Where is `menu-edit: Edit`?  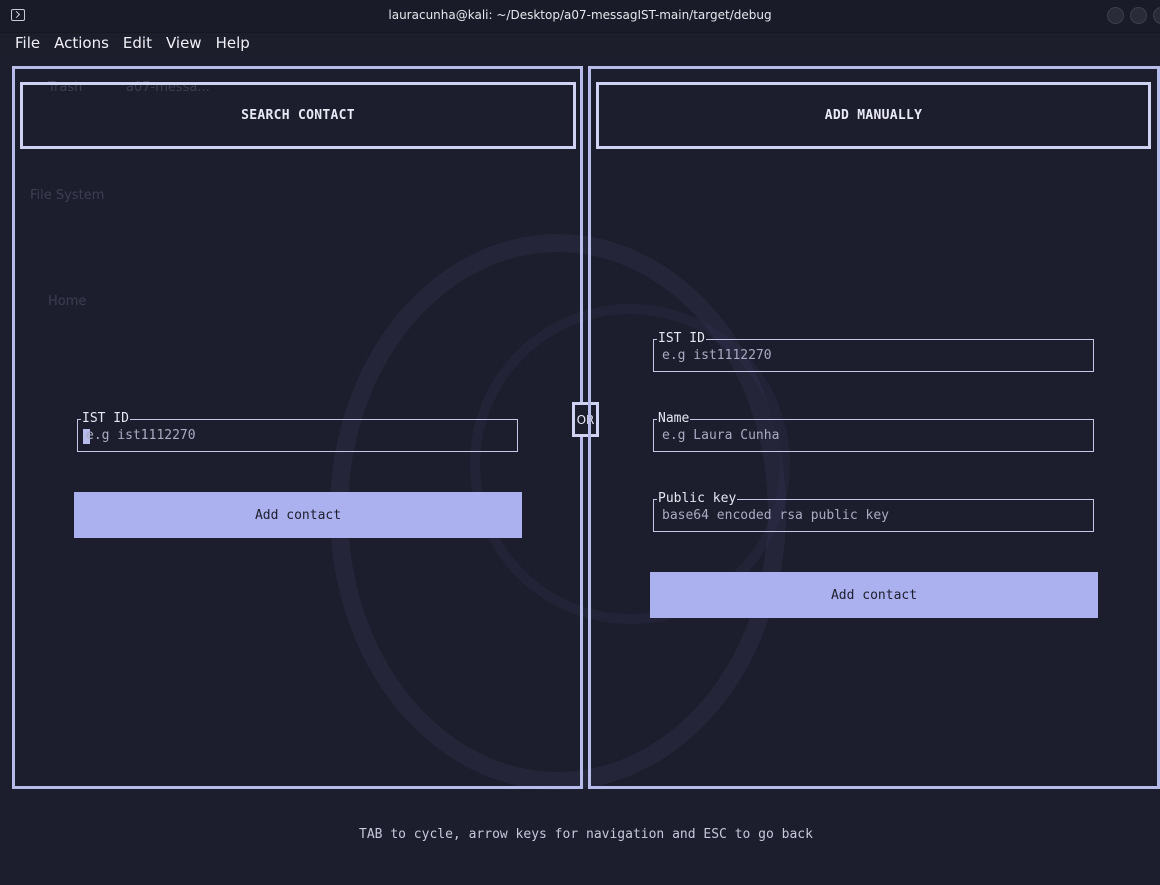
menu-edit: Edit is located at coordinates (137, 43).